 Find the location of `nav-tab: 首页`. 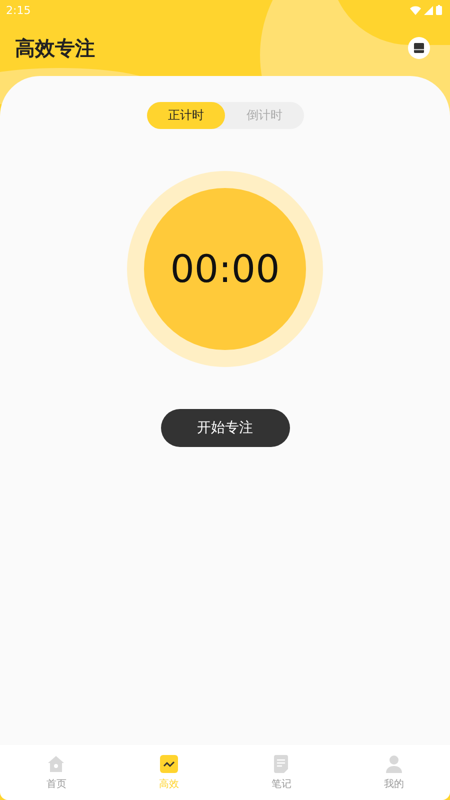

nav-tab: 首页 is located at coordinates (56, 772).